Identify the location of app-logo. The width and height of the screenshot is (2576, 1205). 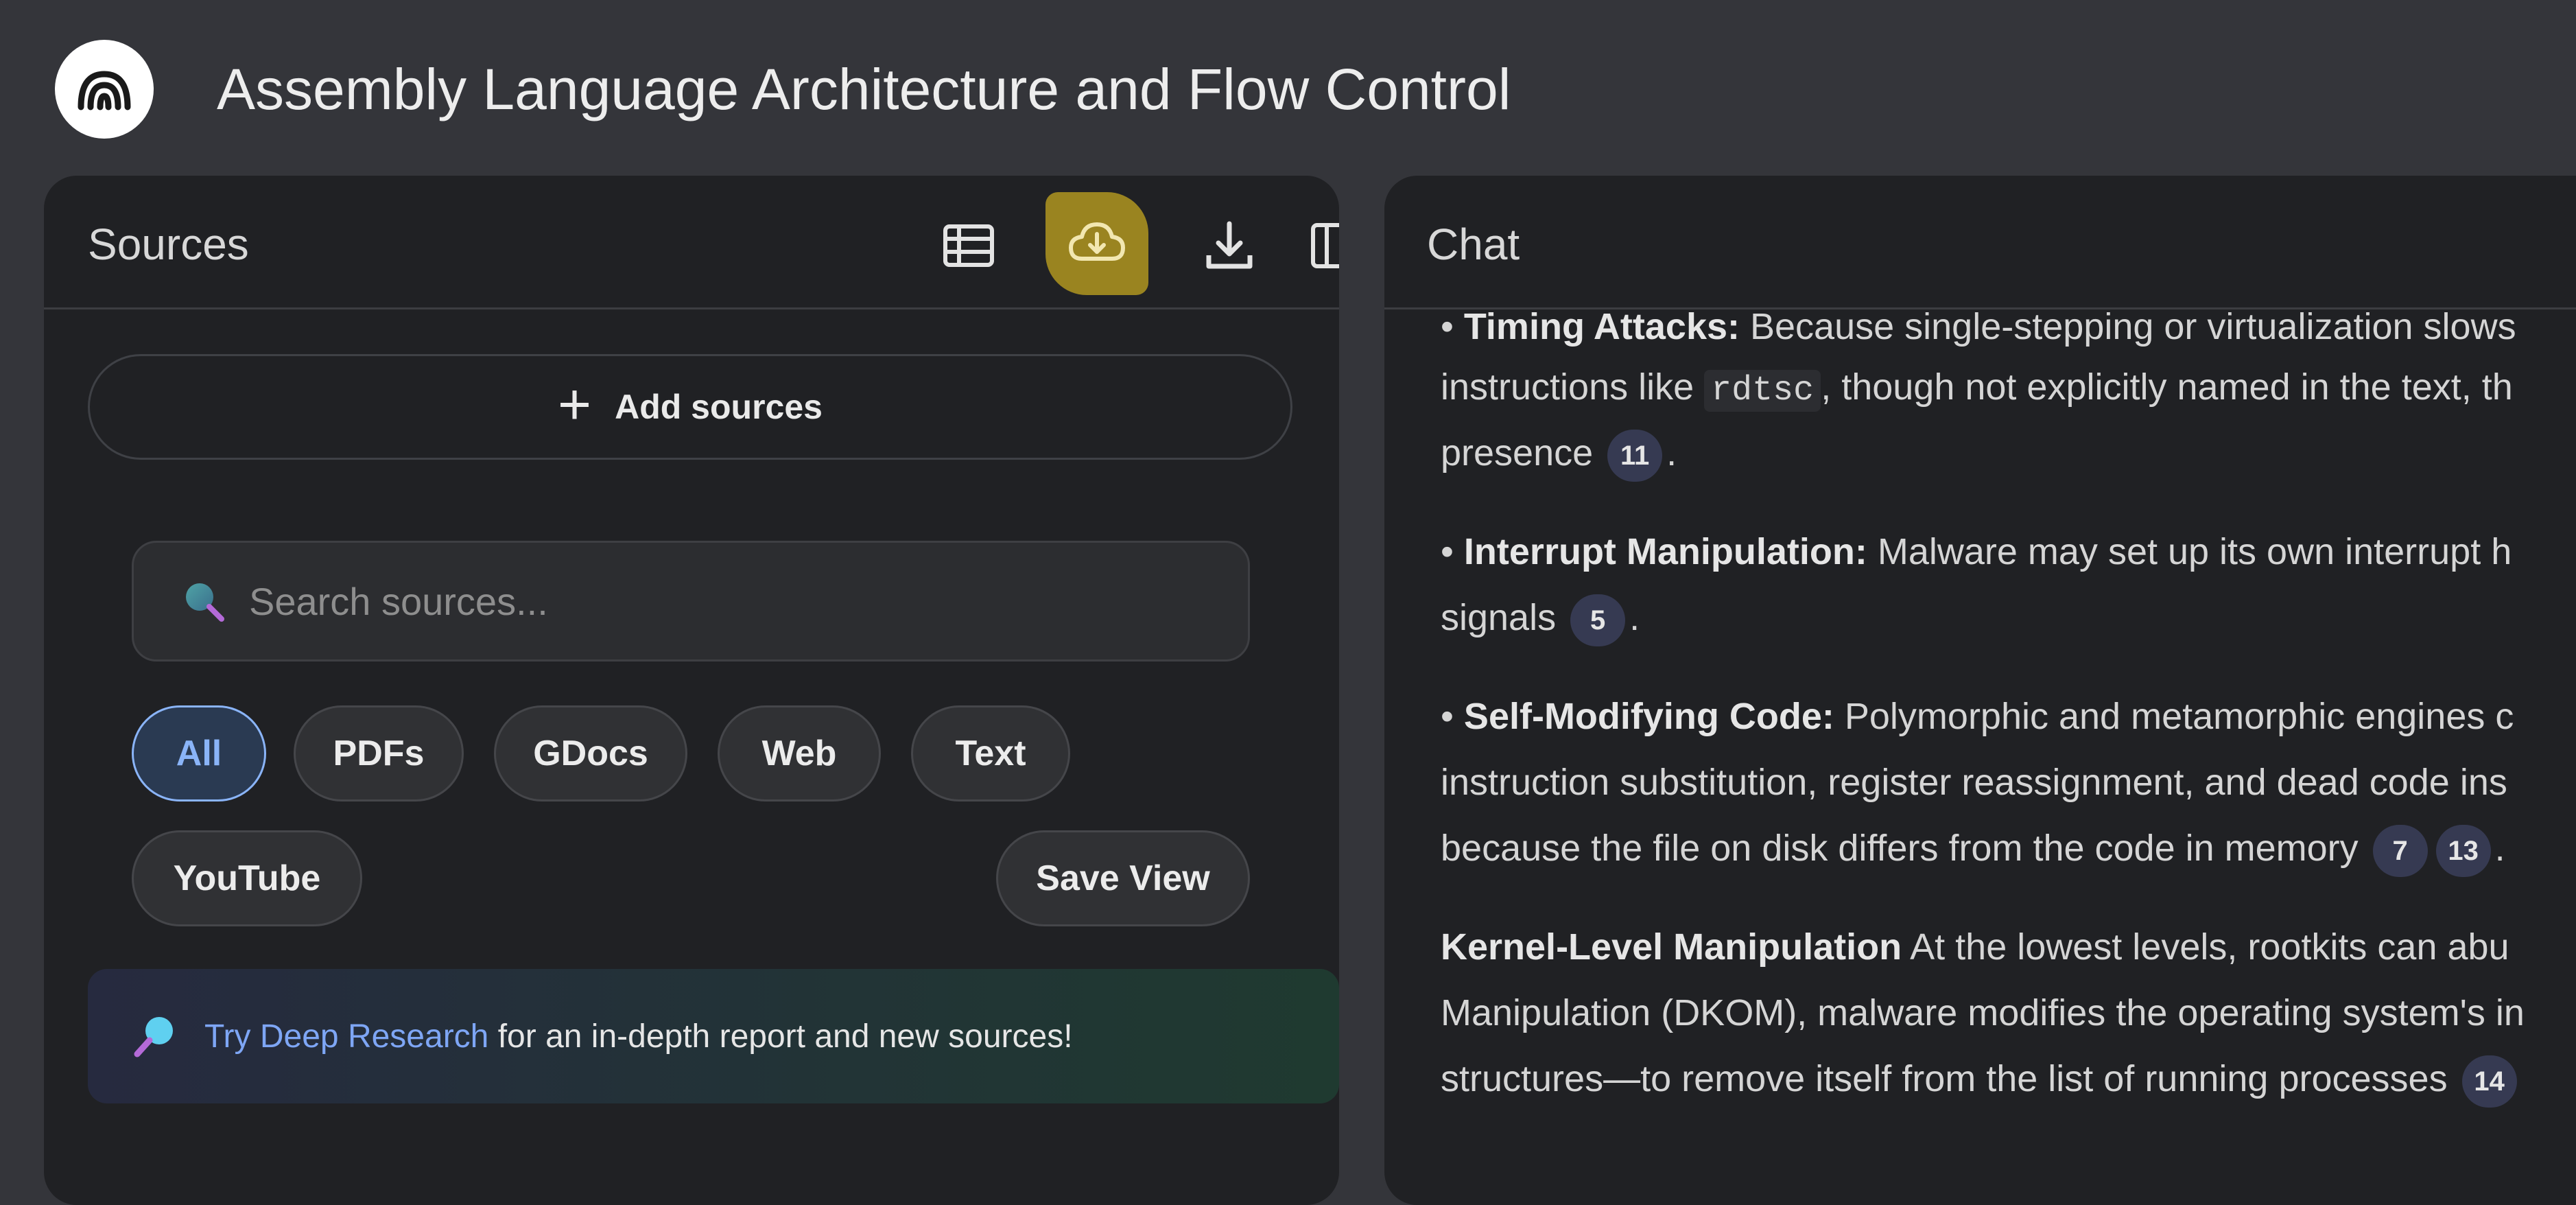
(104, 89).